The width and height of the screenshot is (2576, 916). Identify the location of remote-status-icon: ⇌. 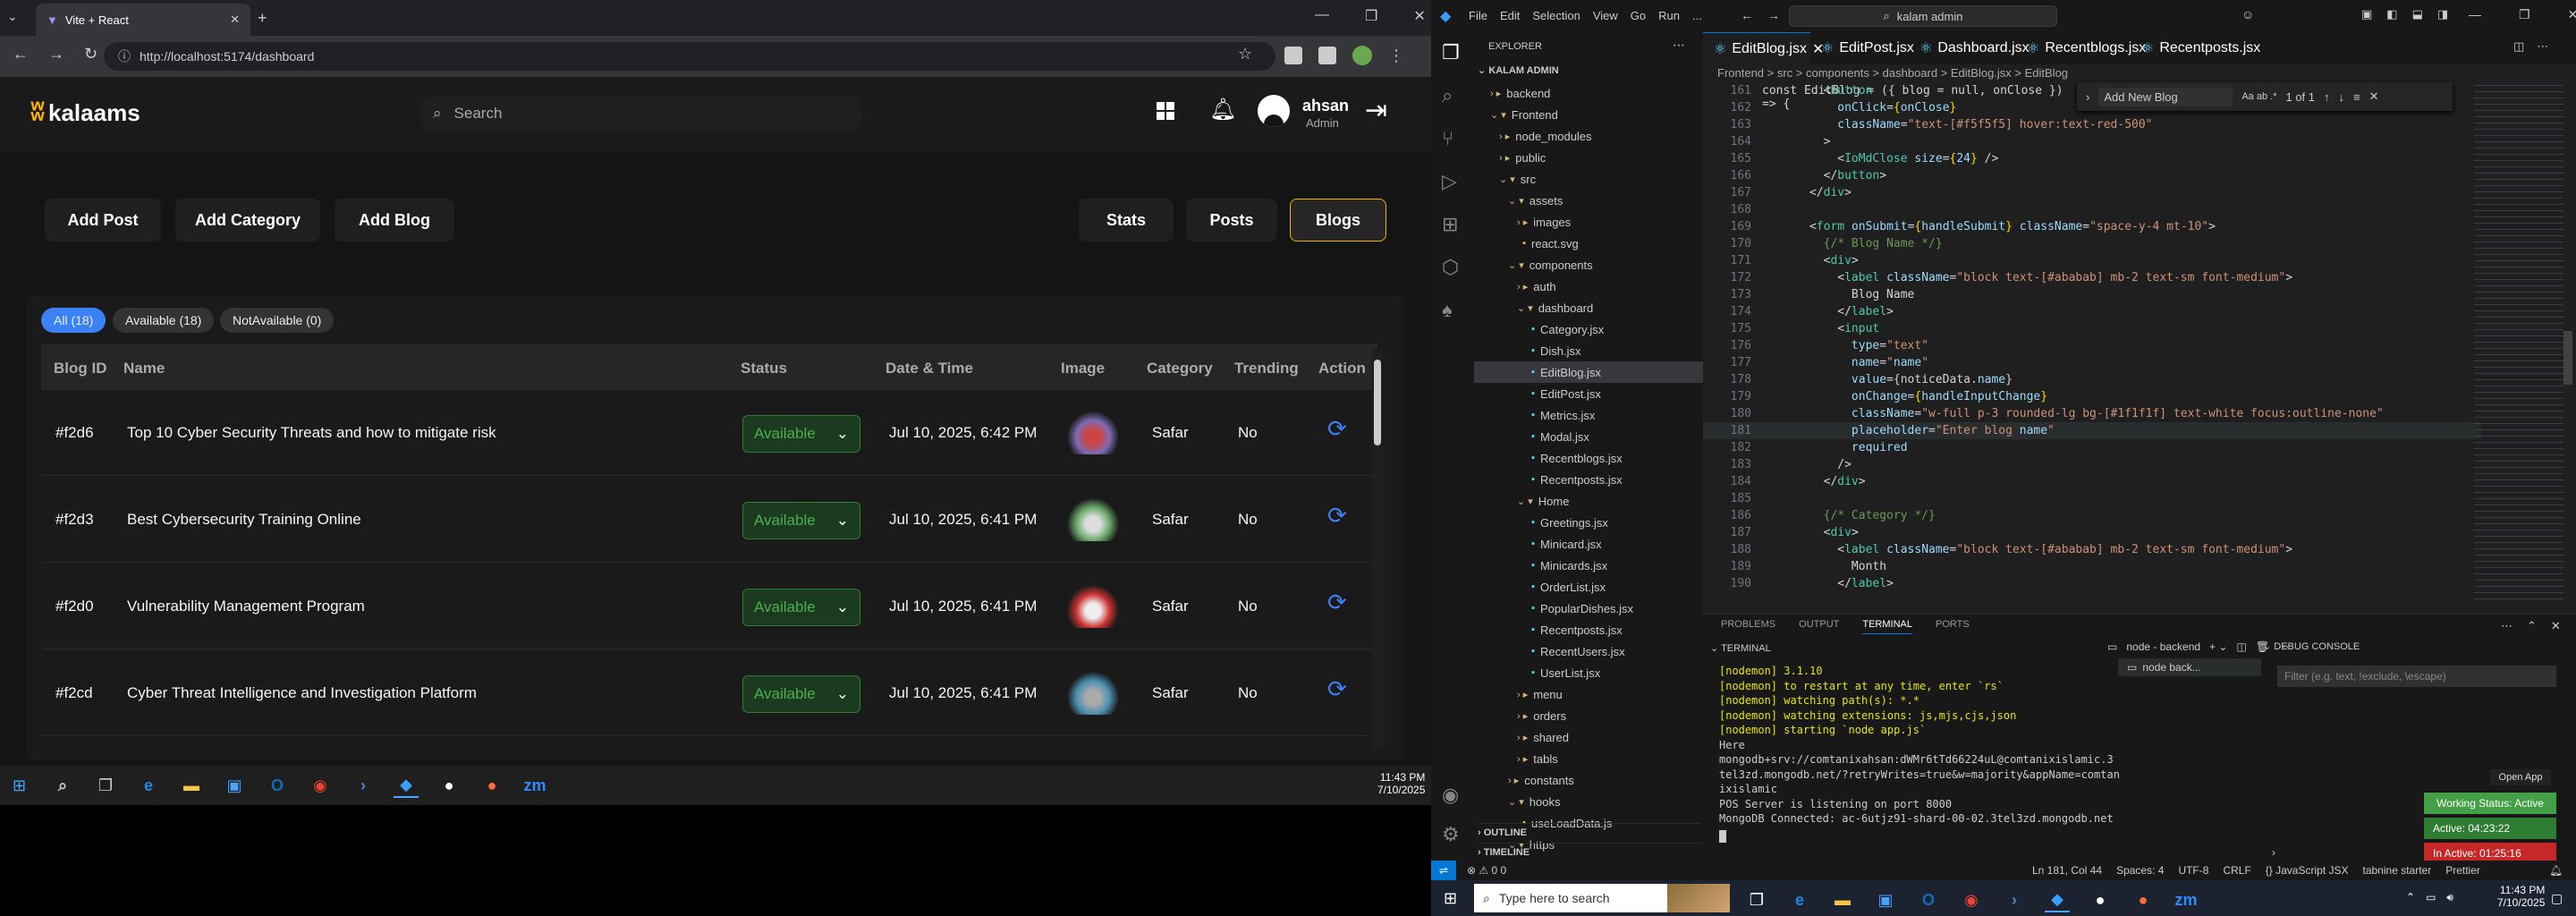
(1443, 870).